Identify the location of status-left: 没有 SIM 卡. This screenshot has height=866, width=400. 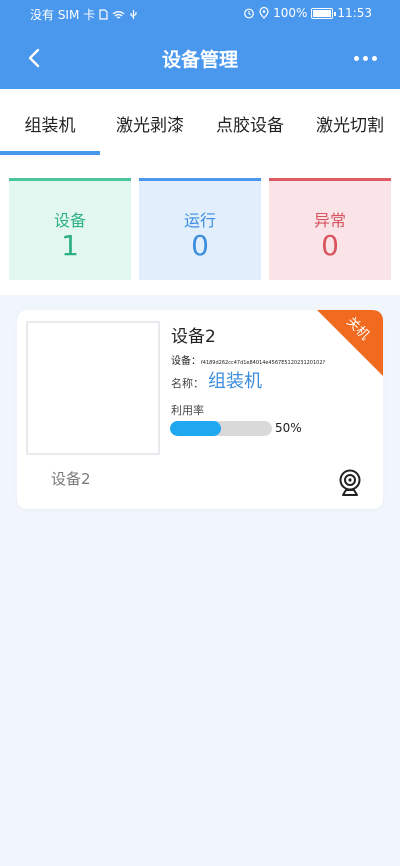
(84, 14).